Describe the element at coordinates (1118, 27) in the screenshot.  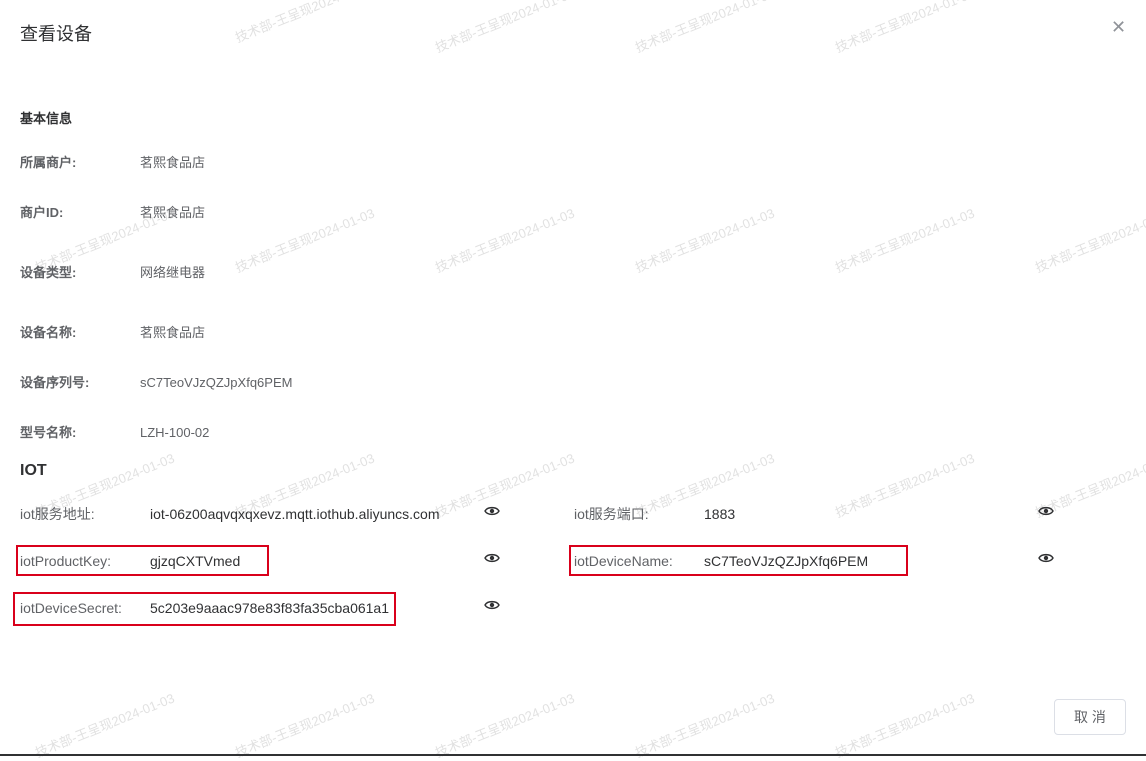
I see `close-icon: ✕` at that location.